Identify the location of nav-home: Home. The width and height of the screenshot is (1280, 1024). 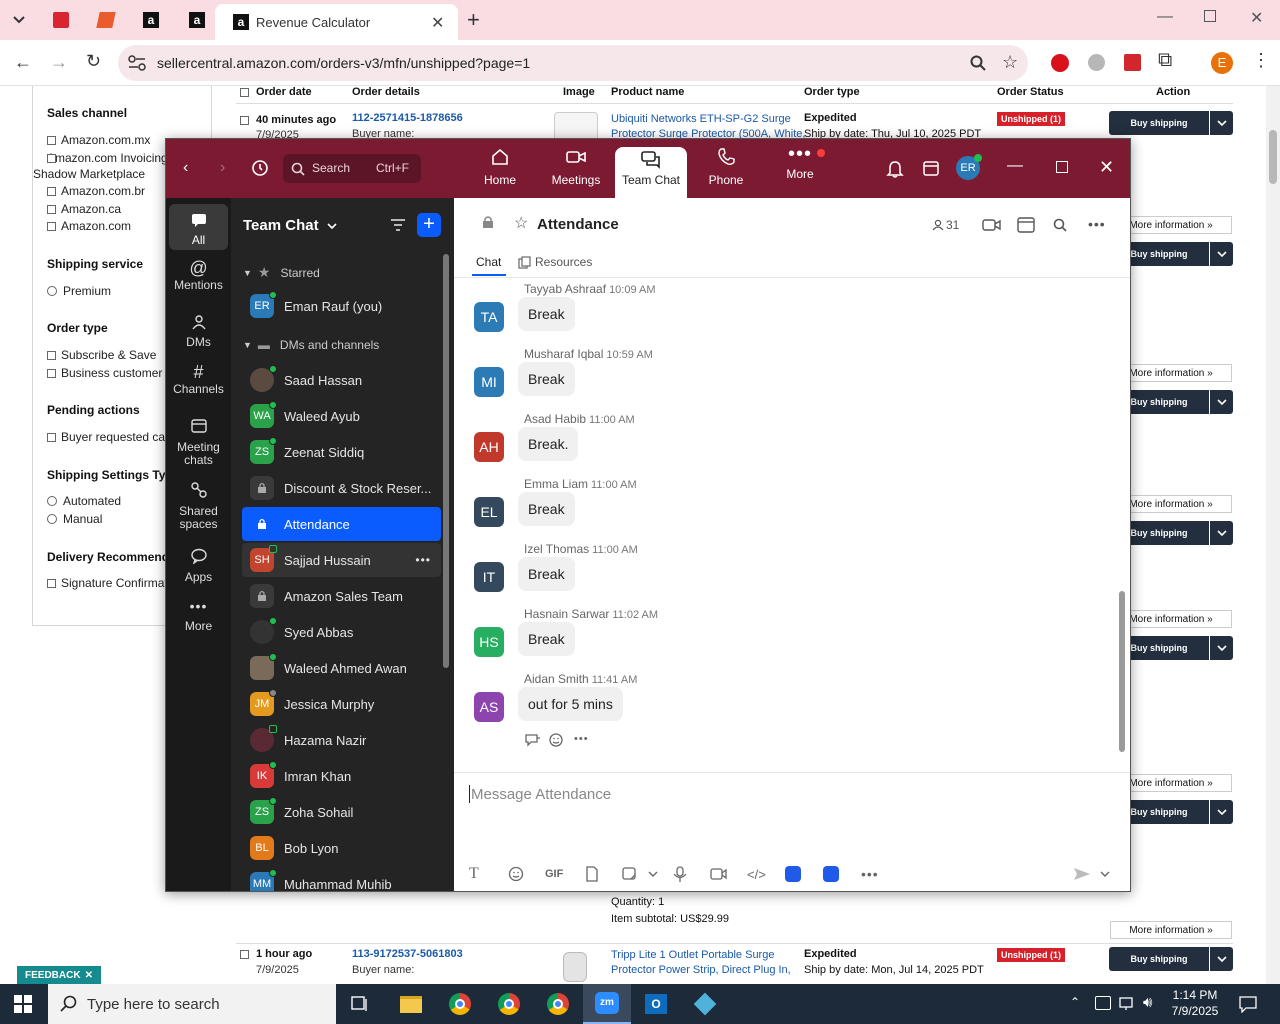
(500, 172).